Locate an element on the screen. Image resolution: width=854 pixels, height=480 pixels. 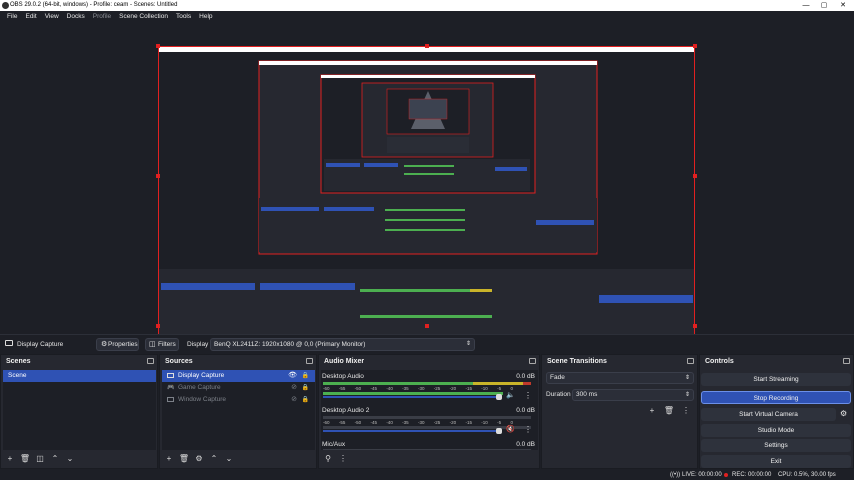
properties-button: ⚙ Properties is located at coordinates (117, 344).